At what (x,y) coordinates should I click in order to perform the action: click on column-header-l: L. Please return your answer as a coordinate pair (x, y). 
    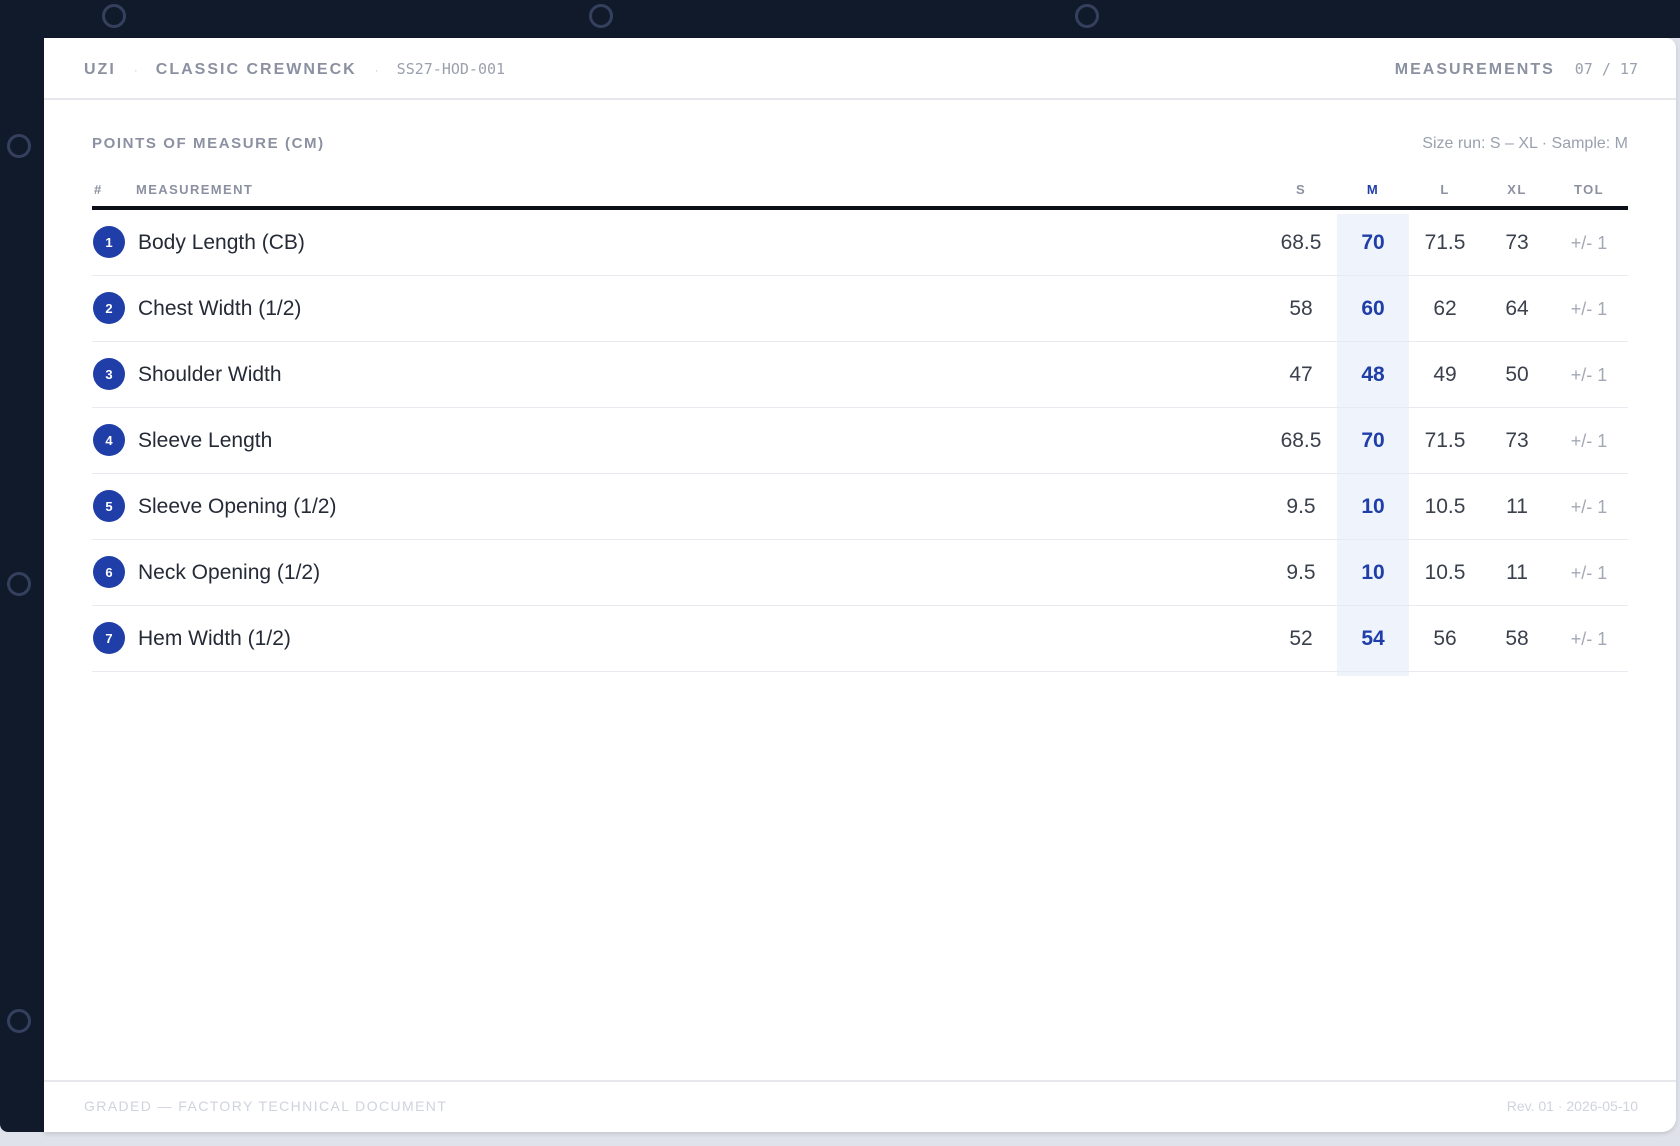
    Looking at the image, I should click on (1445, 189).